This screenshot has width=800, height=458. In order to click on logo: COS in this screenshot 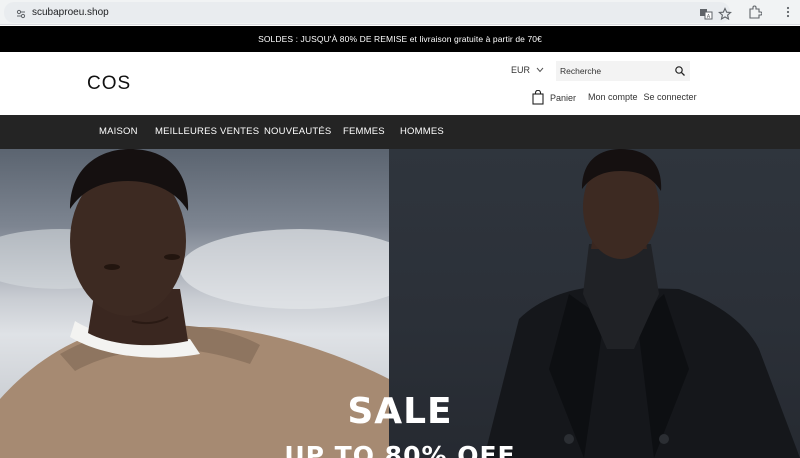, I will do `click(109, 84)`.